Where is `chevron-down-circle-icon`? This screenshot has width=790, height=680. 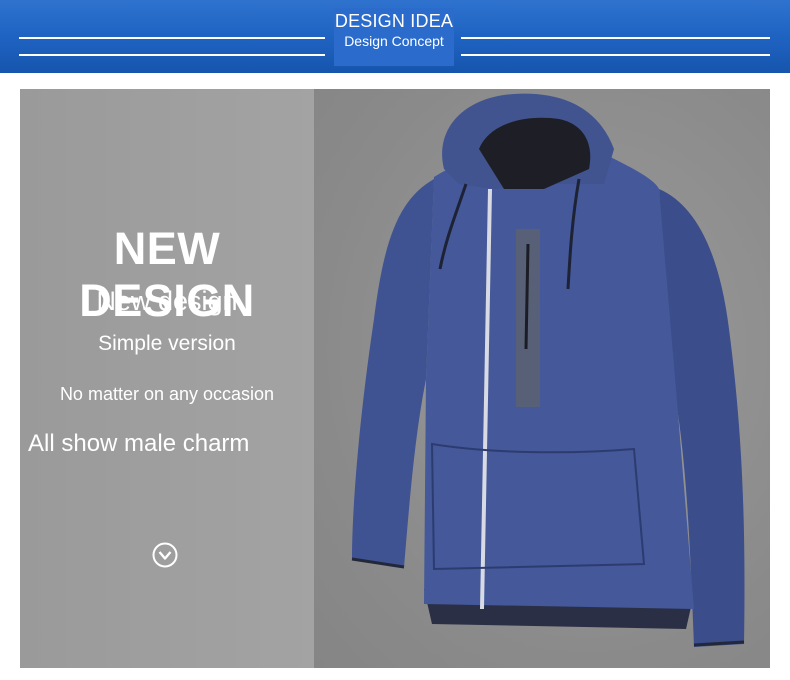
chevron-down-circle-icon is located at coordinates (165, 555).